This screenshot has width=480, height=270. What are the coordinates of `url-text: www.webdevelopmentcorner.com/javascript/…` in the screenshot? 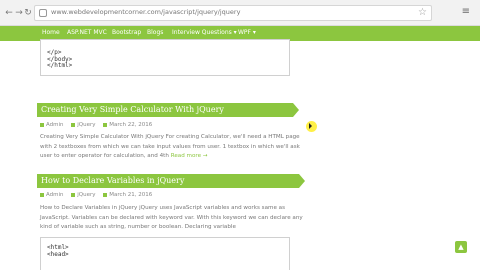 It's located at (146, 12).